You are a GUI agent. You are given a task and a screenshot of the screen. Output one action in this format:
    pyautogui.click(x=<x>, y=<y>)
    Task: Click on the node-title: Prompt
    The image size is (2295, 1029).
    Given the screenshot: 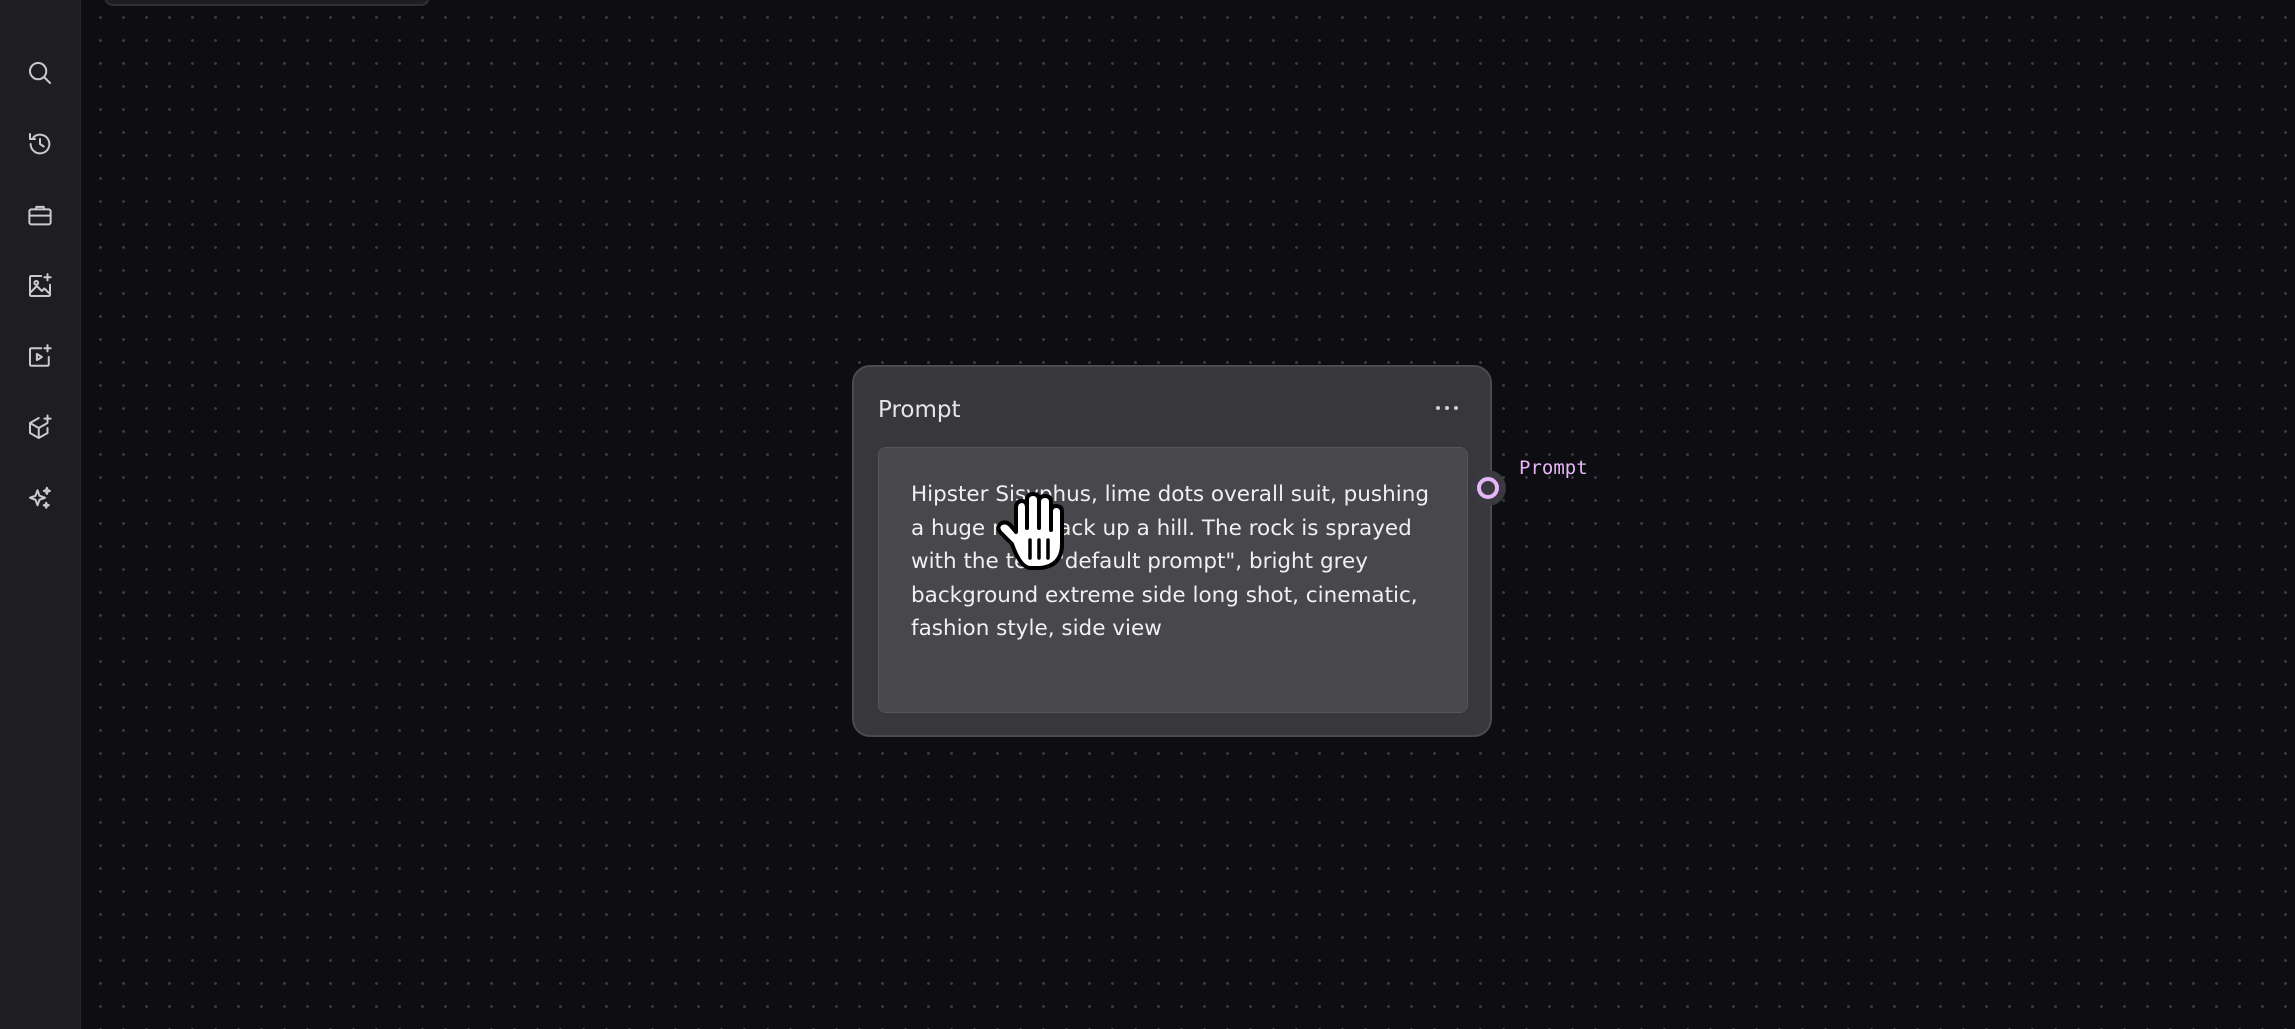 What is the action you would take?
    pyautogui.click(x=919, y=410)
    